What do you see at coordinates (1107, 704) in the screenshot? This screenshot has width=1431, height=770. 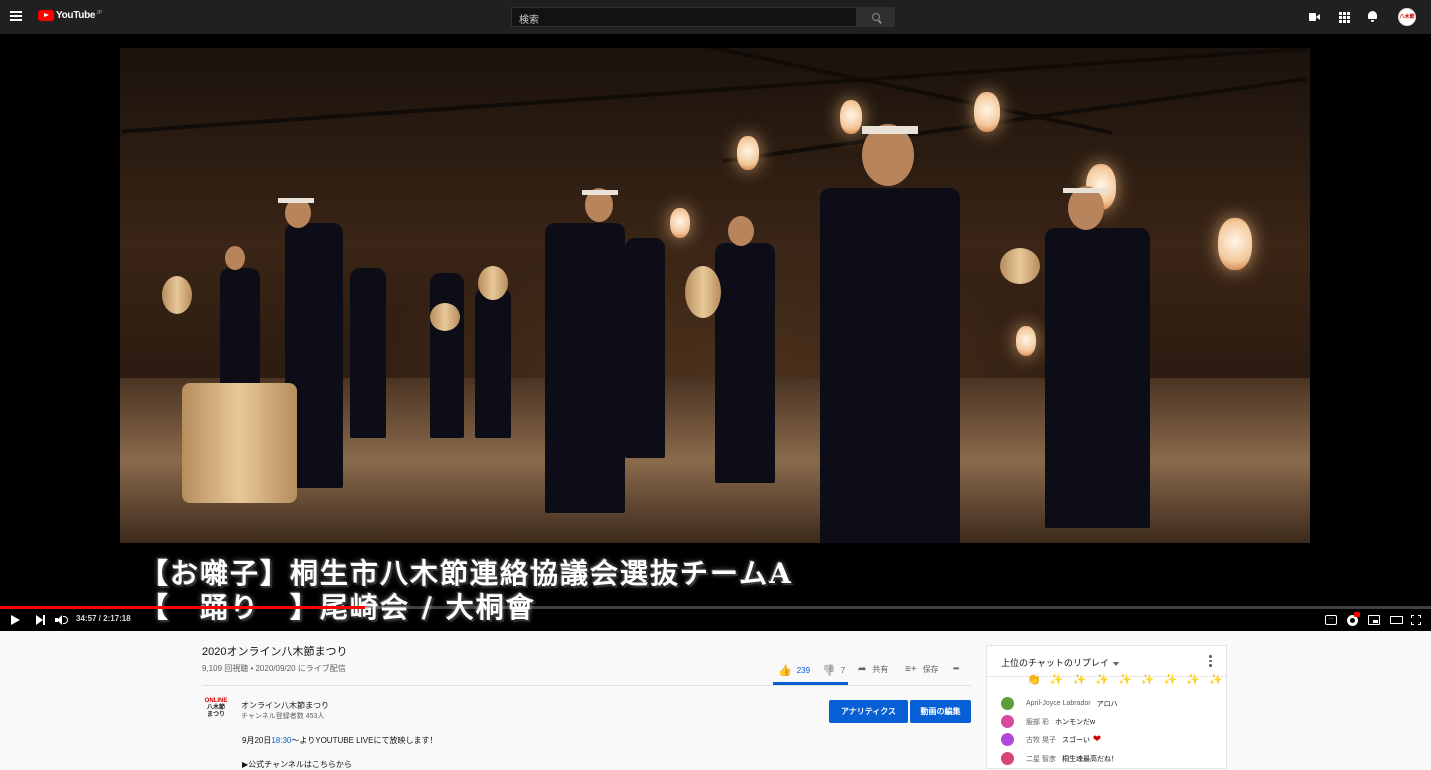 I see `chat-text: アロハ` at bounding box center [1107, 704].